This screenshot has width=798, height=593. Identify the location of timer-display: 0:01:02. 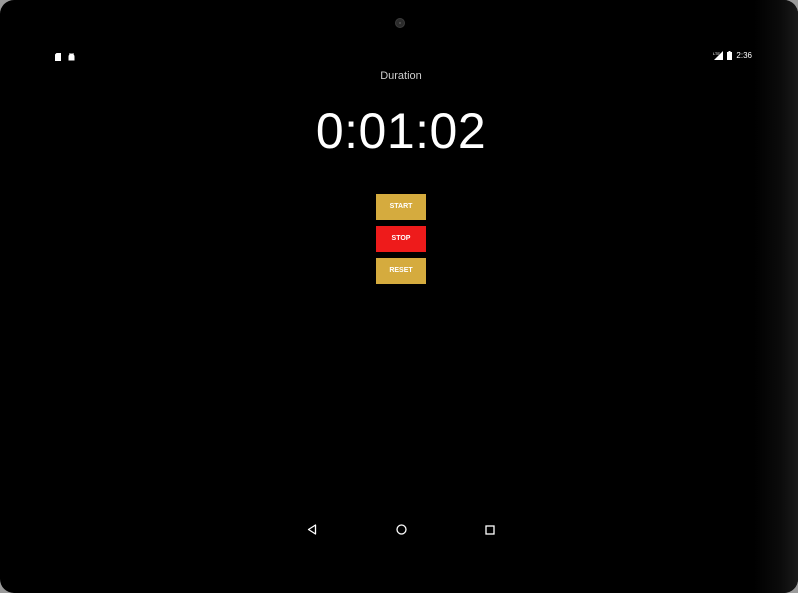
(401, 131).